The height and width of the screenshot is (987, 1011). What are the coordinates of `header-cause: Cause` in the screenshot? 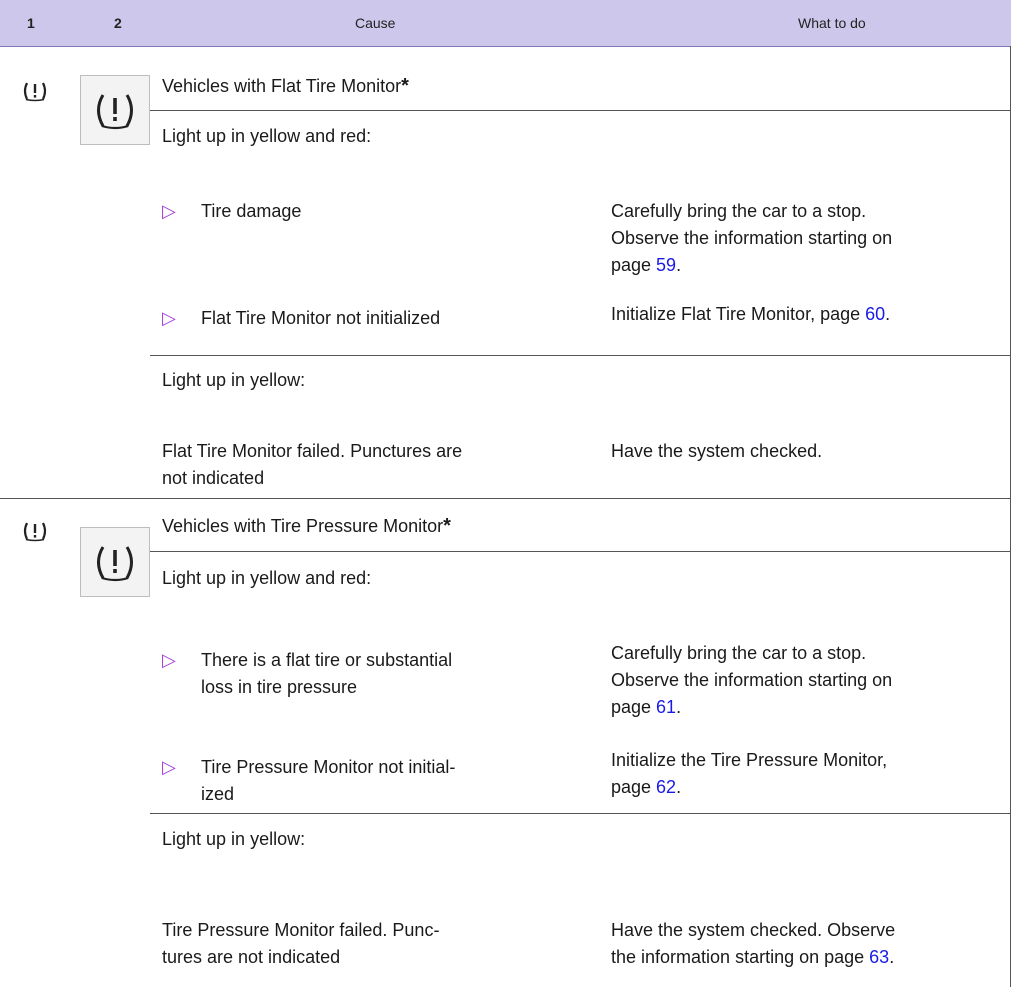 It's located at (375, 23).